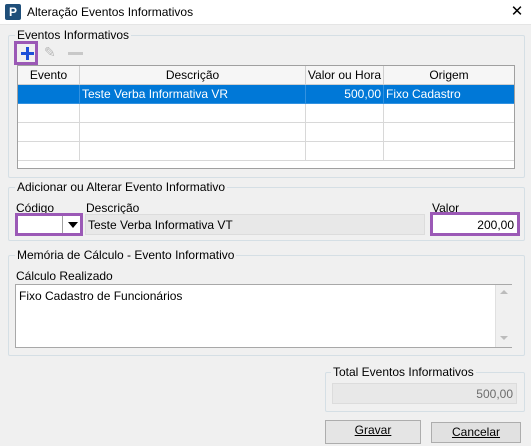  I want to click on calculo-textarea: Fixo Cadastro de Funcionários, so click(263, 316).